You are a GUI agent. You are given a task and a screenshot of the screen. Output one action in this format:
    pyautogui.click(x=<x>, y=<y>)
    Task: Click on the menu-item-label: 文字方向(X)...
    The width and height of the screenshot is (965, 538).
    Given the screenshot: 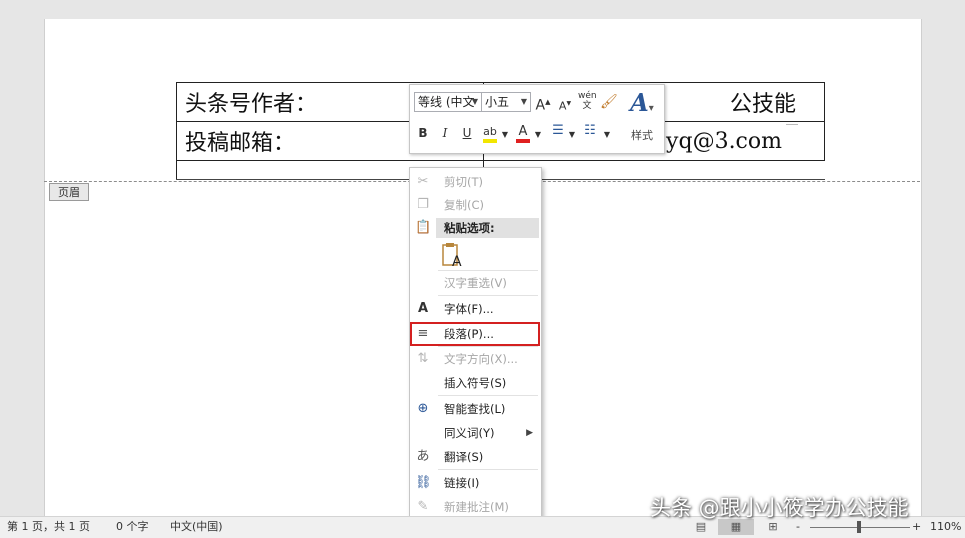 What is the action you would take?
    pyautogui.click(x=481, y=359)
    